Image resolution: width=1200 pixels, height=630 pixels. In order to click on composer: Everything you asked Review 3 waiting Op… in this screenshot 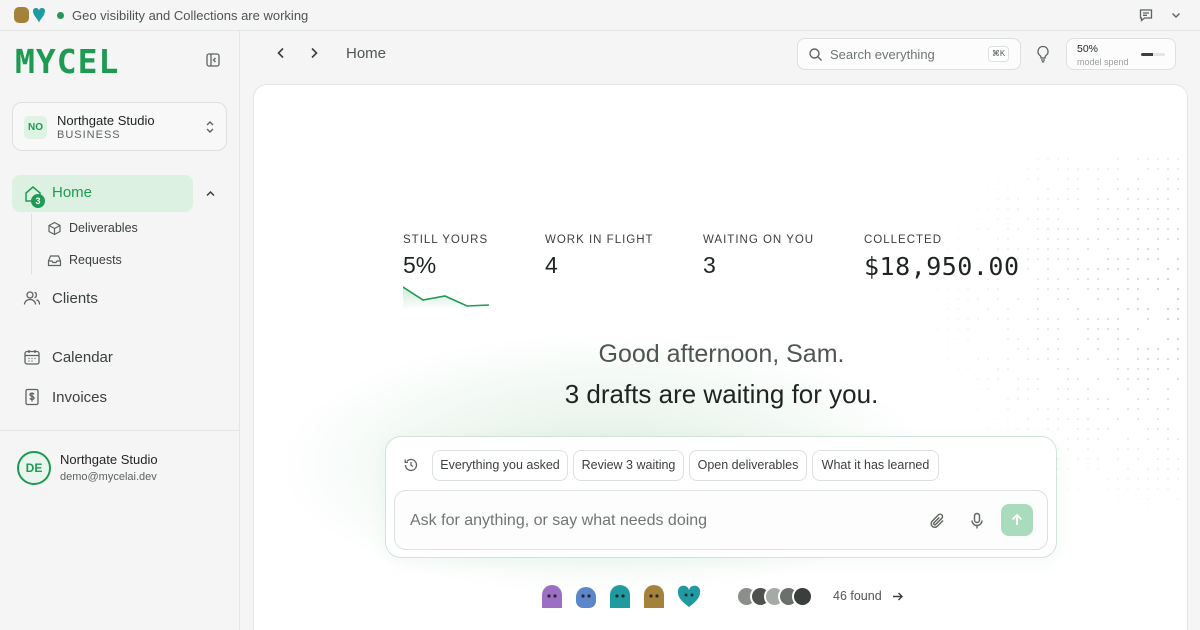, I will do `click(721, 497)`.